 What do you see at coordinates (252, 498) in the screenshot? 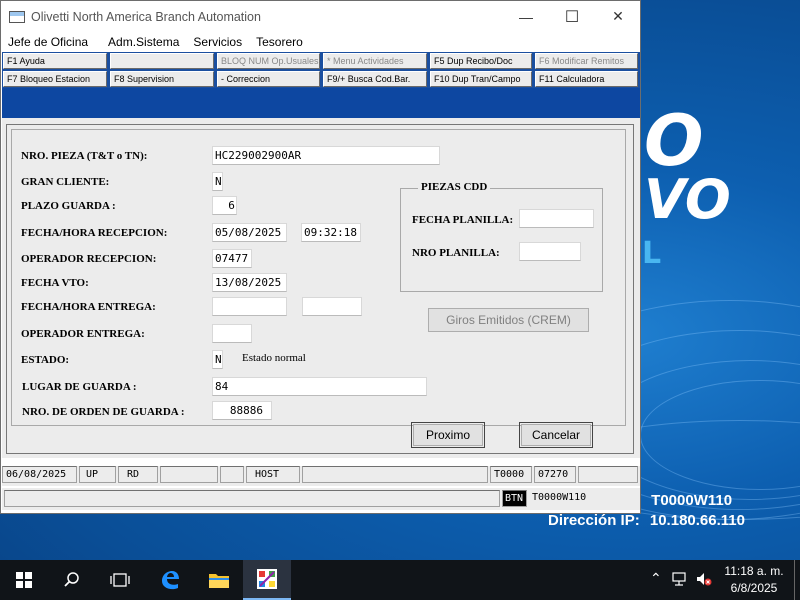
I see `status-message` at bounding box center [252, 498].